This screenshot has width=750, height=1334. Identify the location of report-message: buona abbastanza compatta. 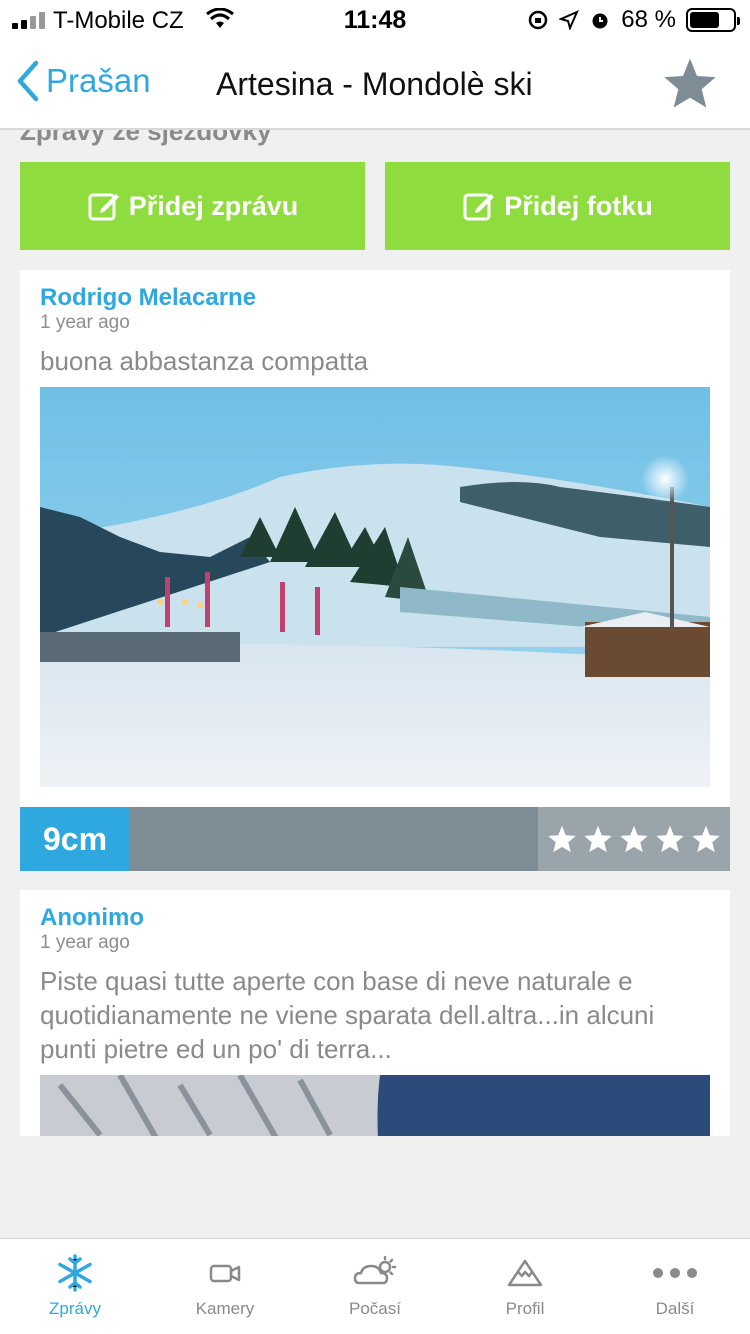
(204, 361).